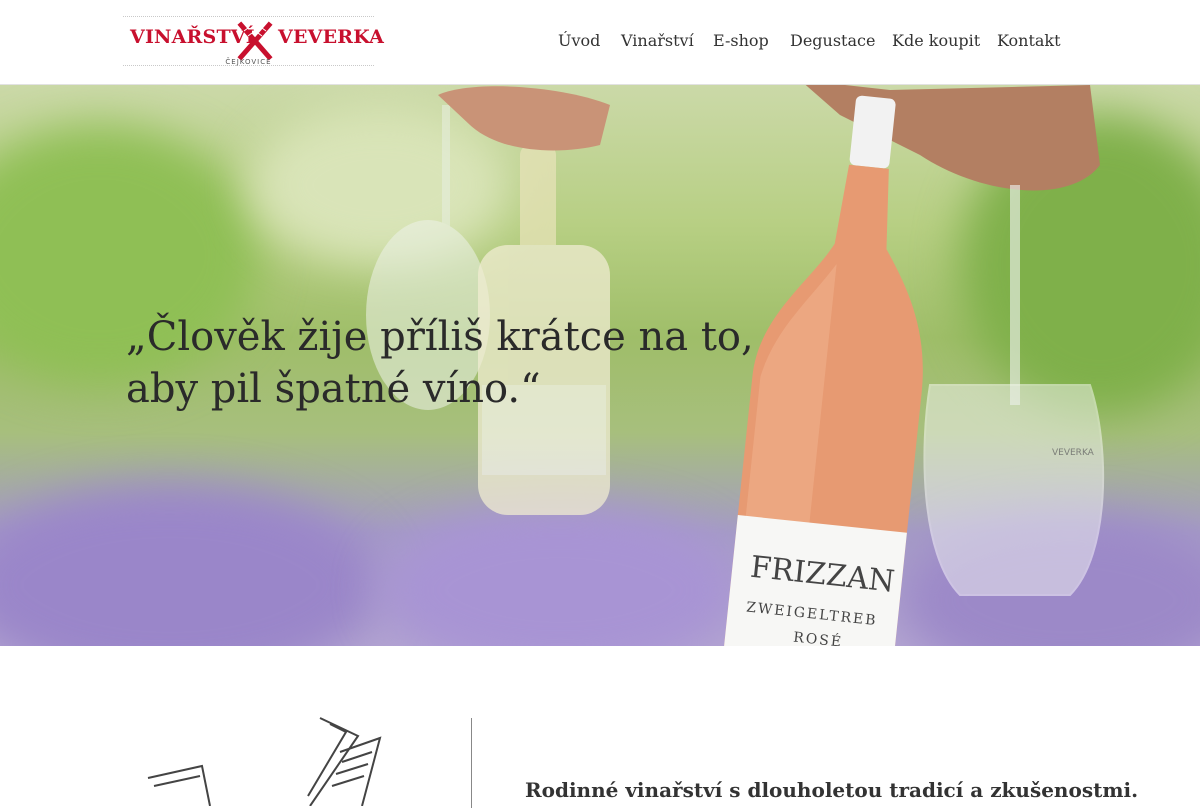 The image size is (1200, 808). I want to click on logo-subtitle: ČEJKOVICE, so click(248, 62).